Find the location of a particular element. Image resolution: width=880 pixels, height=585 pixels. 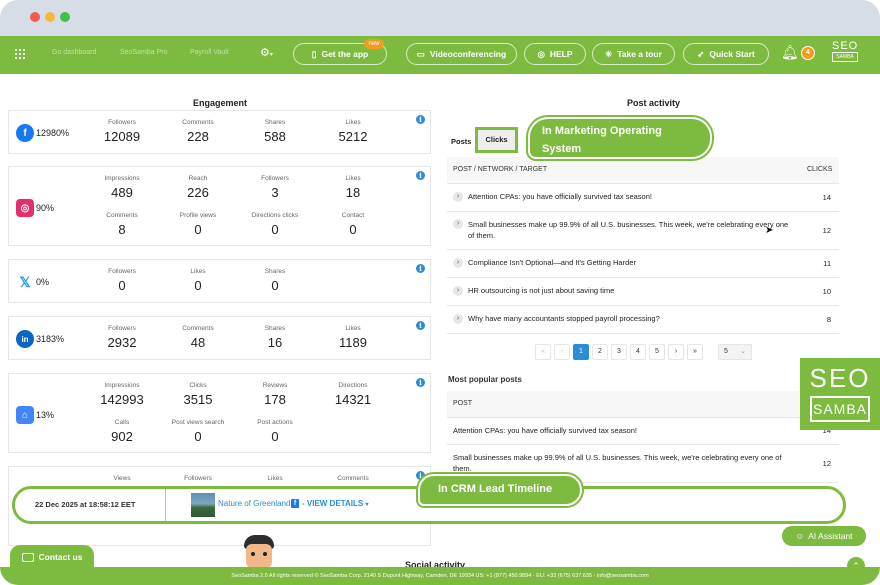

metric-value: 5212 is located at coordinates (353, 136).